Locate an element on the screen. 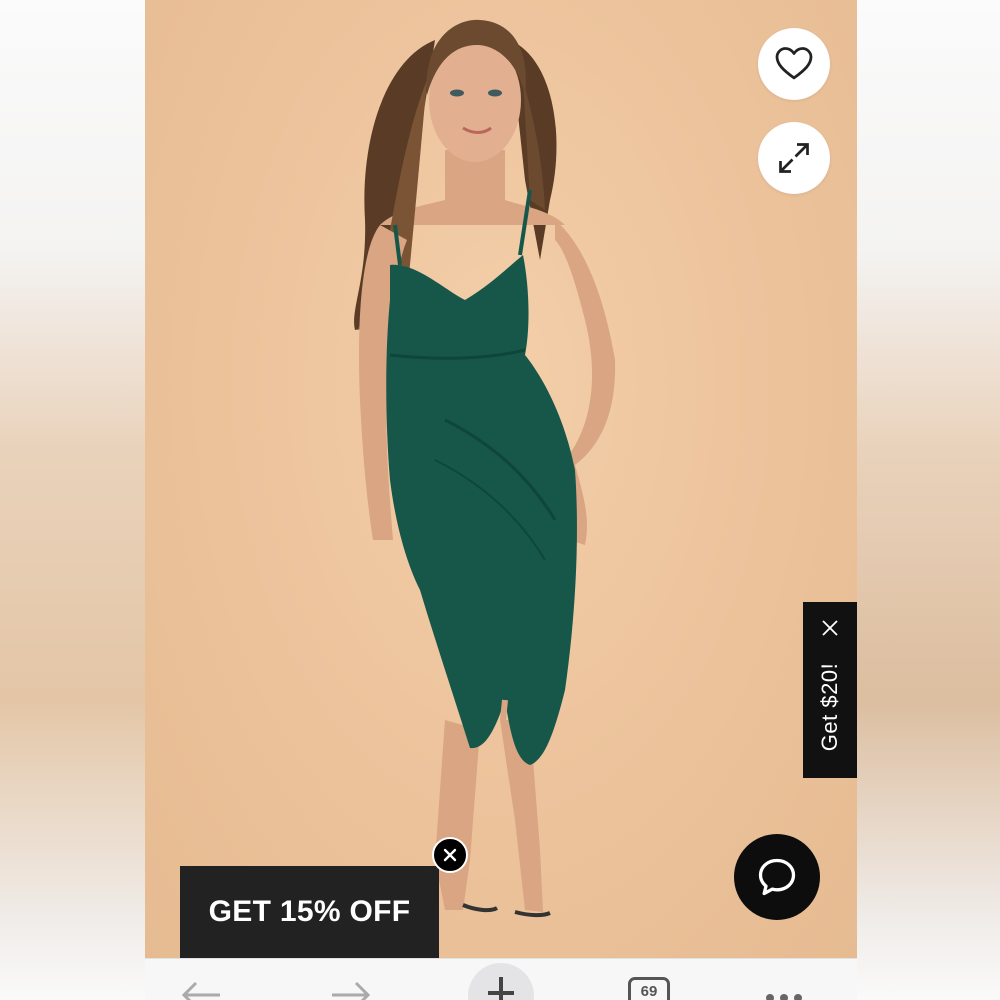 The height and width of the screenshot is (1000, 1000). discount-banner-close-button is located at coordinates (450, 855).